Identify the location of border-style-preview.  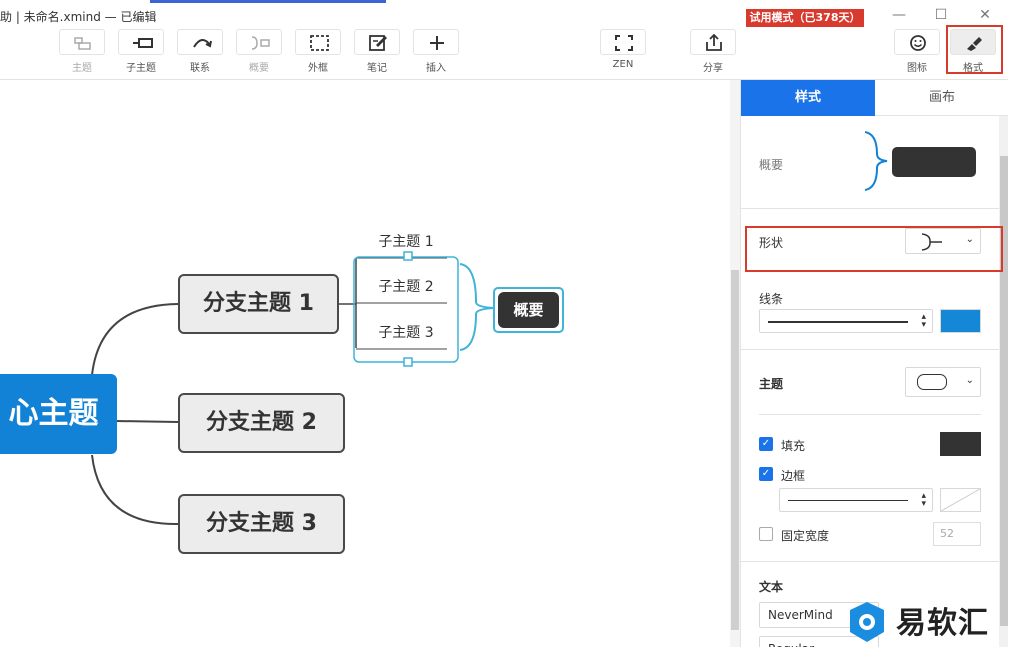
(848, 500).